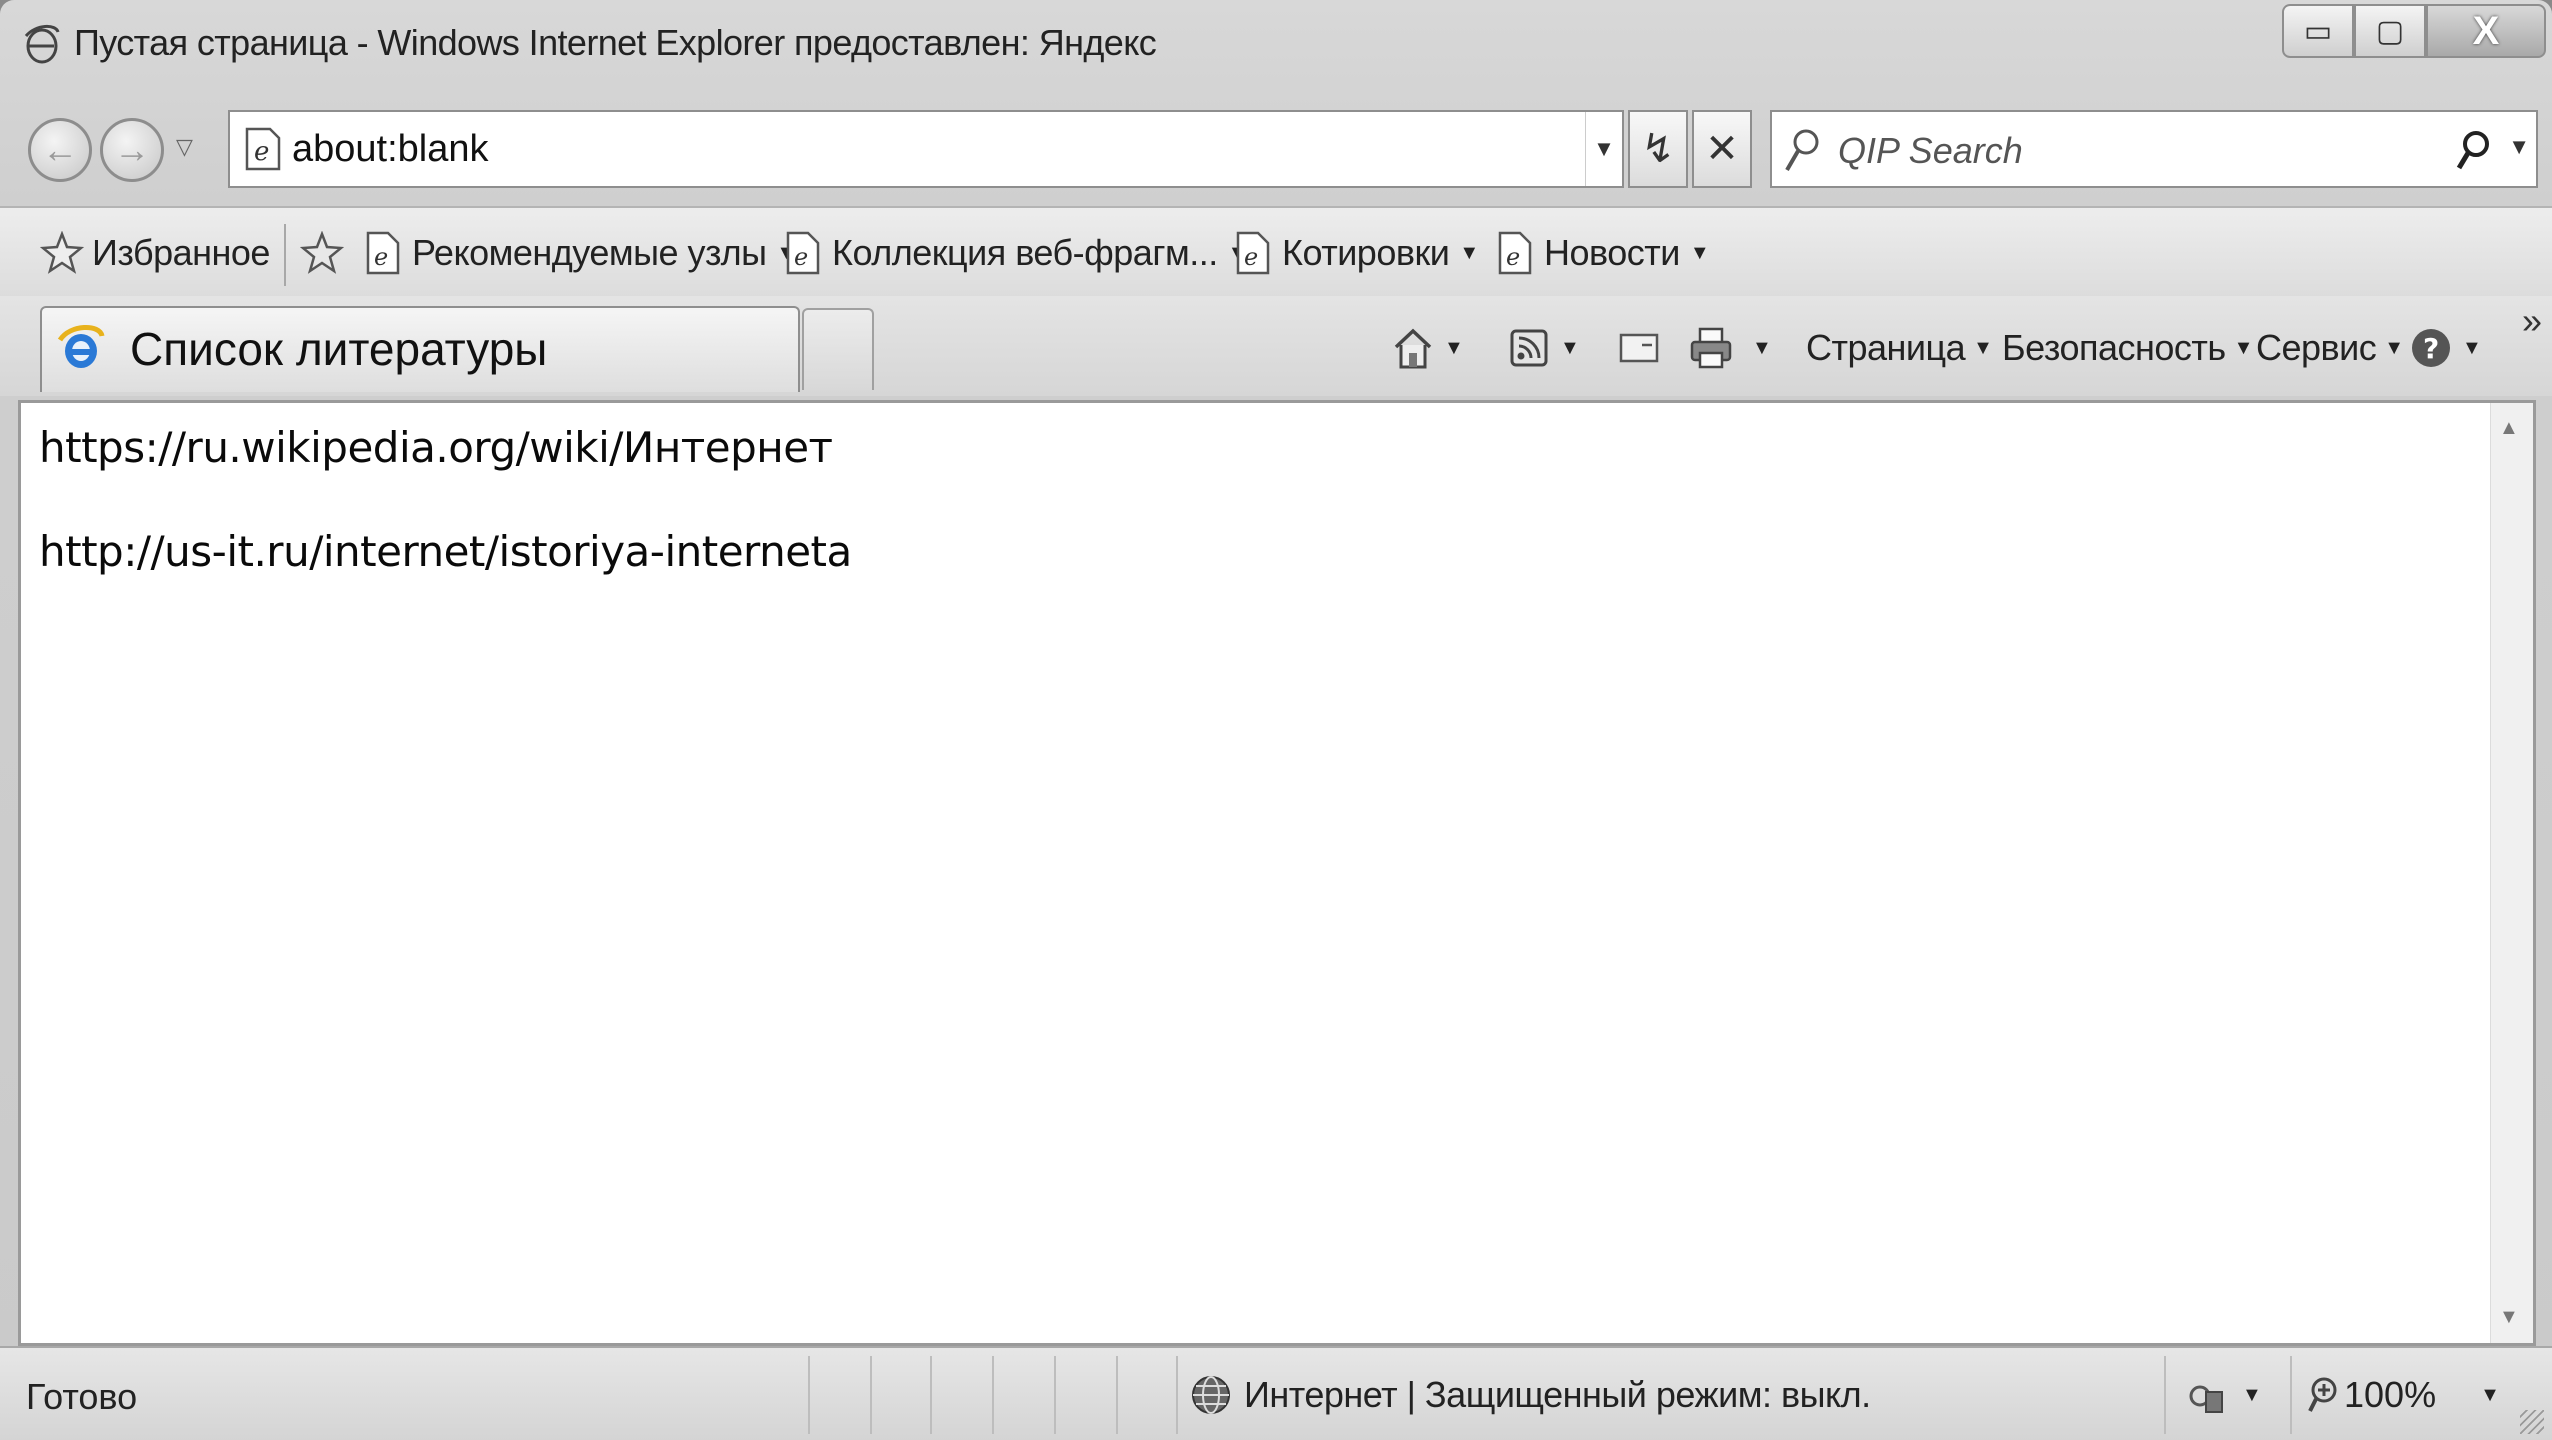  Describe the element at coordinates (436, 447) in the screenshot. I see `reference-line: https://ru.wikipedia.org/wiki/Интернет` at that location.